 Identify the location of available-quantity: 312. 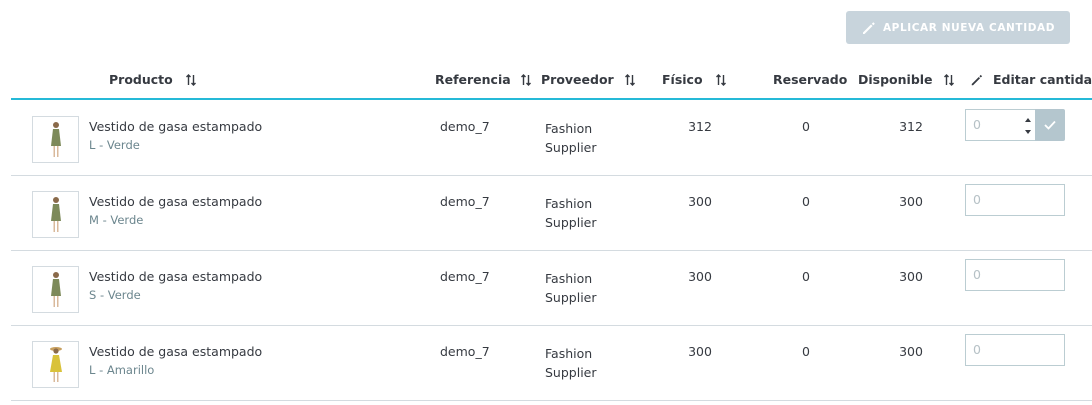
(911, 126).